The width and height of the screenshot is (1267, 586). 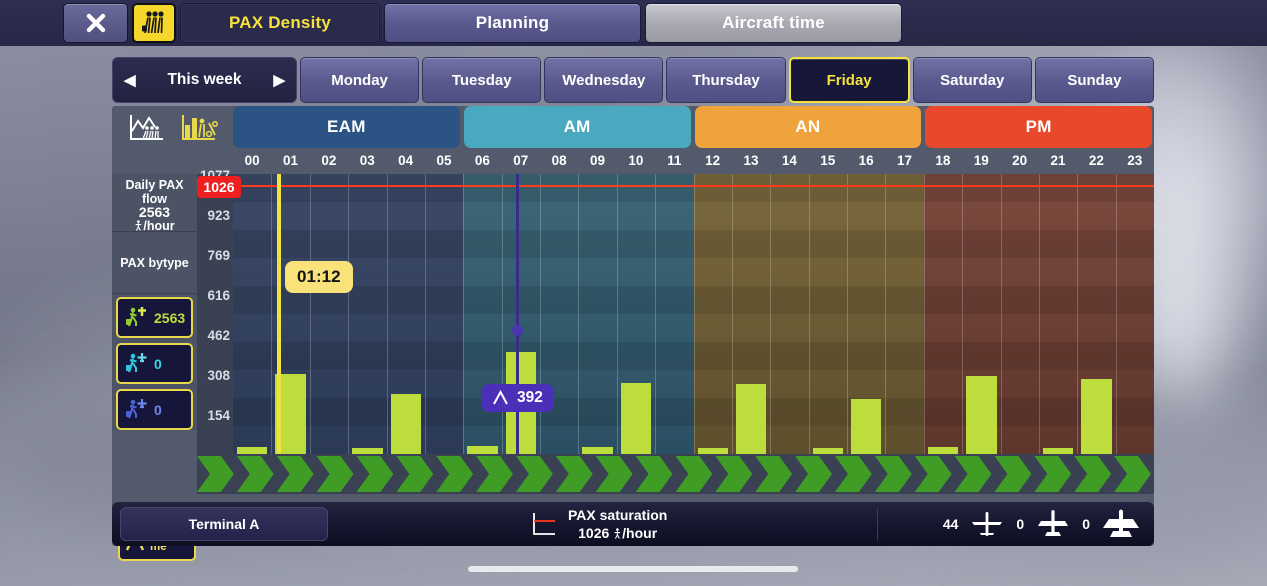 I want to click on day-label: Sunday, so click(x=1094, y=80).